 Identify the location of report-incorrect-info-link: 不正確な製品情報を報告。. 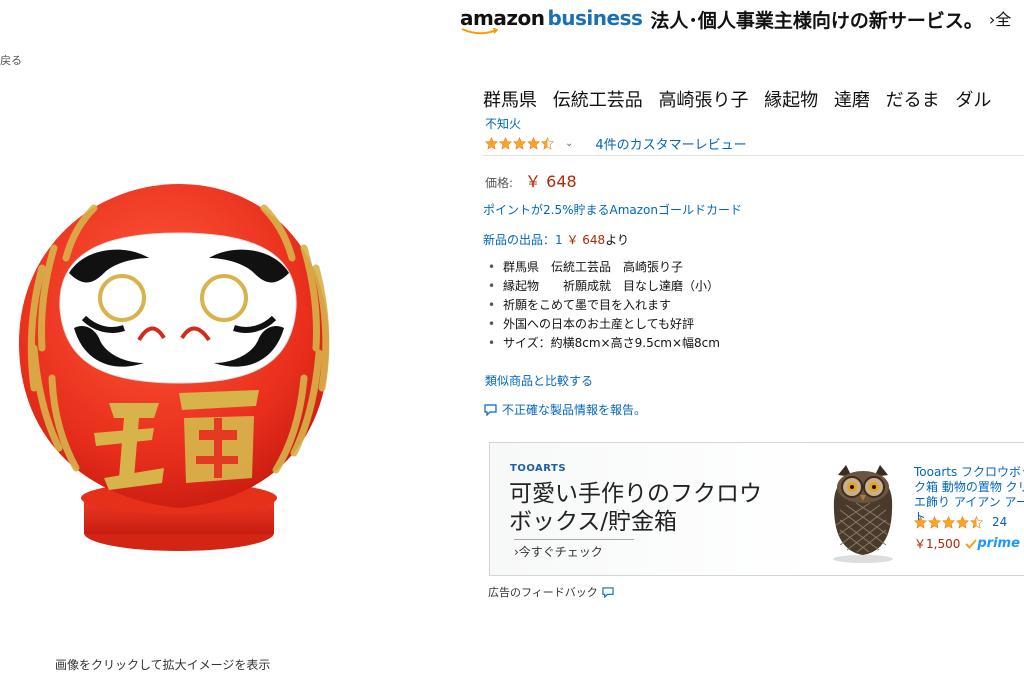
(565, 409).